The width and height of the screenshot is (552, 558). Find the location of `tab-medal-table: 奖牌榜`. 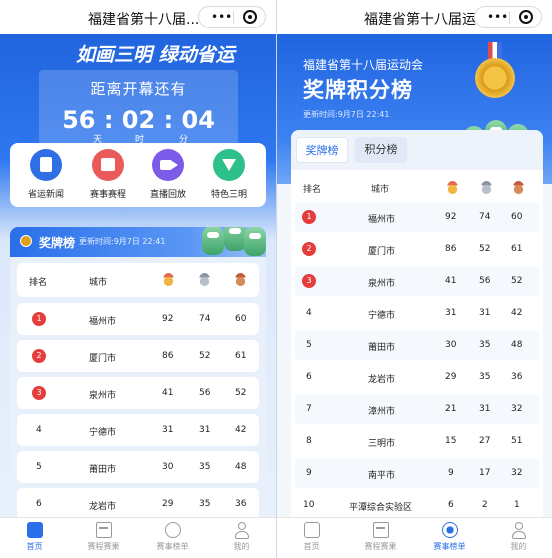

tab-medal-table: 奖牌榜 is located at coordinates (322, 150).